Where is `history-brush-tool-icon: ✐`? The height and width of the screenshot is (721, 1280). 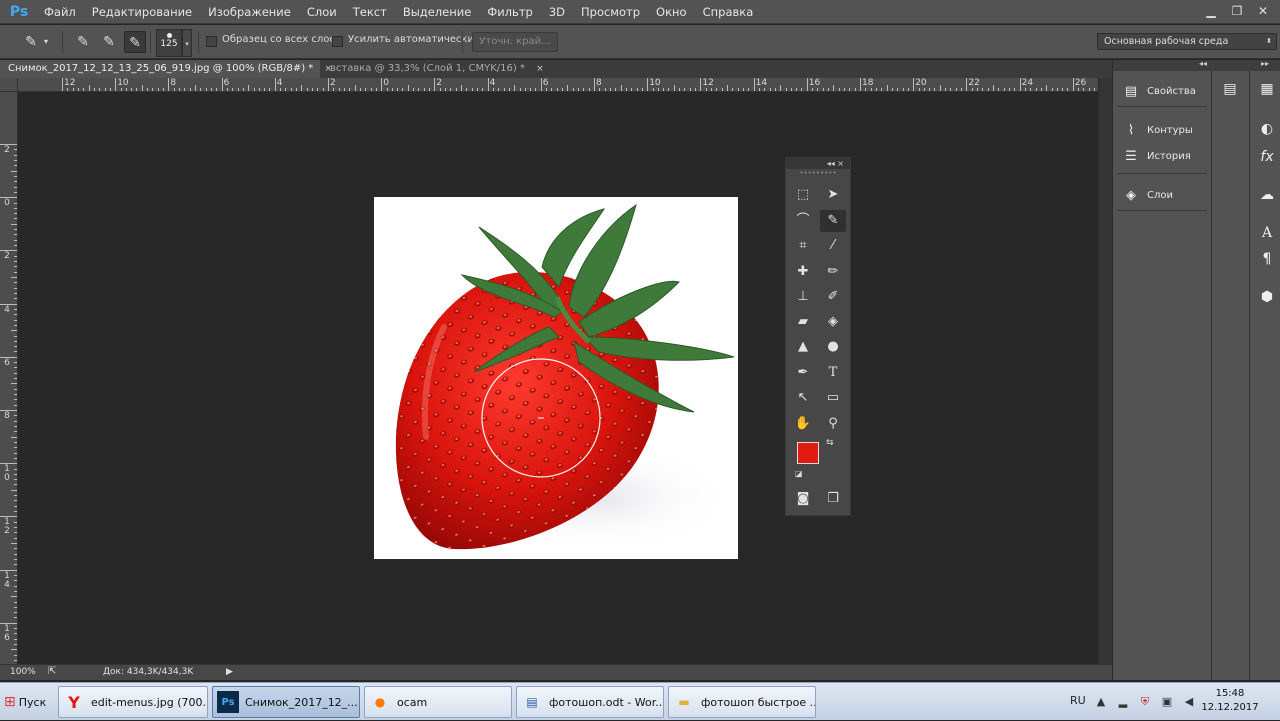 history-brush-tool-icon: ✐ is located at coordinates (833, 297).